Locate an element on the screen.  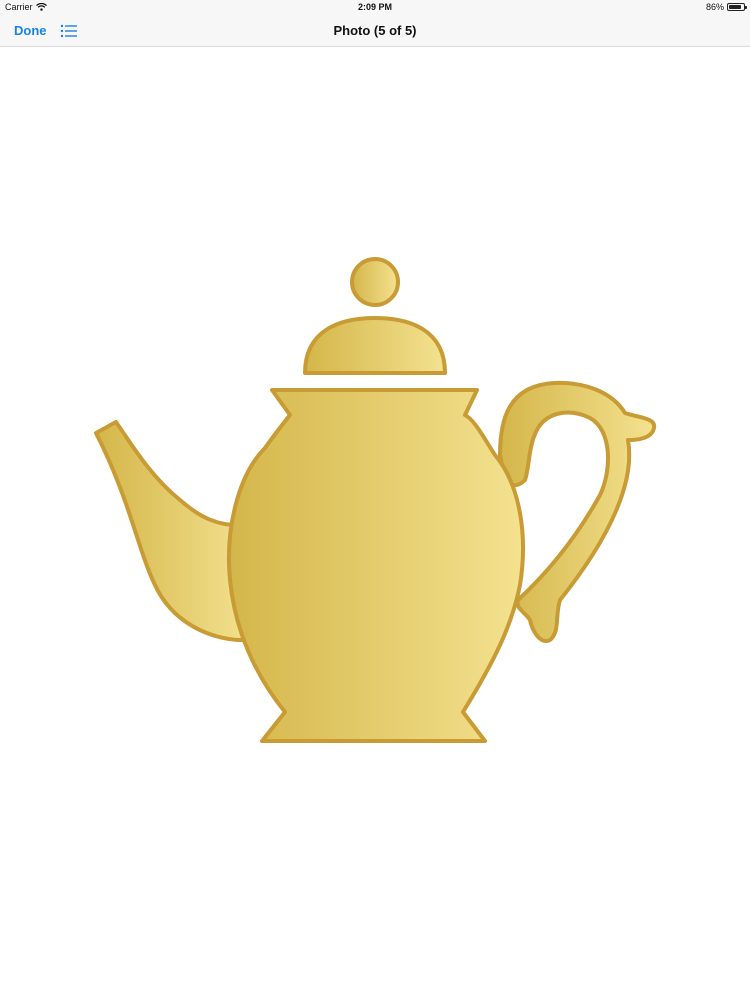
status-bar: Carrier 2:09 PM 86% is located at coordinates (375, 7).